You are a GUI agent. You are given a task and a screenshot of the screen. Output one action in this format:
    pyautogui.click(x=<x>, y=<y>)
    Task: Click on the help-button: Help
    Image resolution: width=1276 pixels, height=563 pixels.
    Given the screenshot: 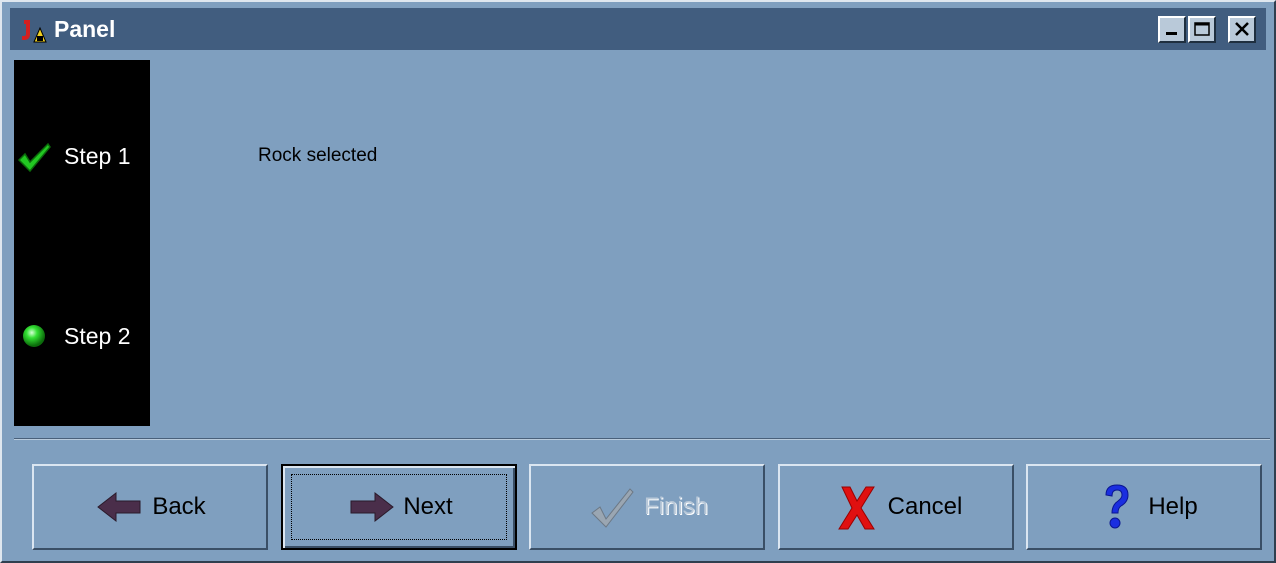 What is the action you would take?
    pyautogui.click(x=1144, y=507)
    